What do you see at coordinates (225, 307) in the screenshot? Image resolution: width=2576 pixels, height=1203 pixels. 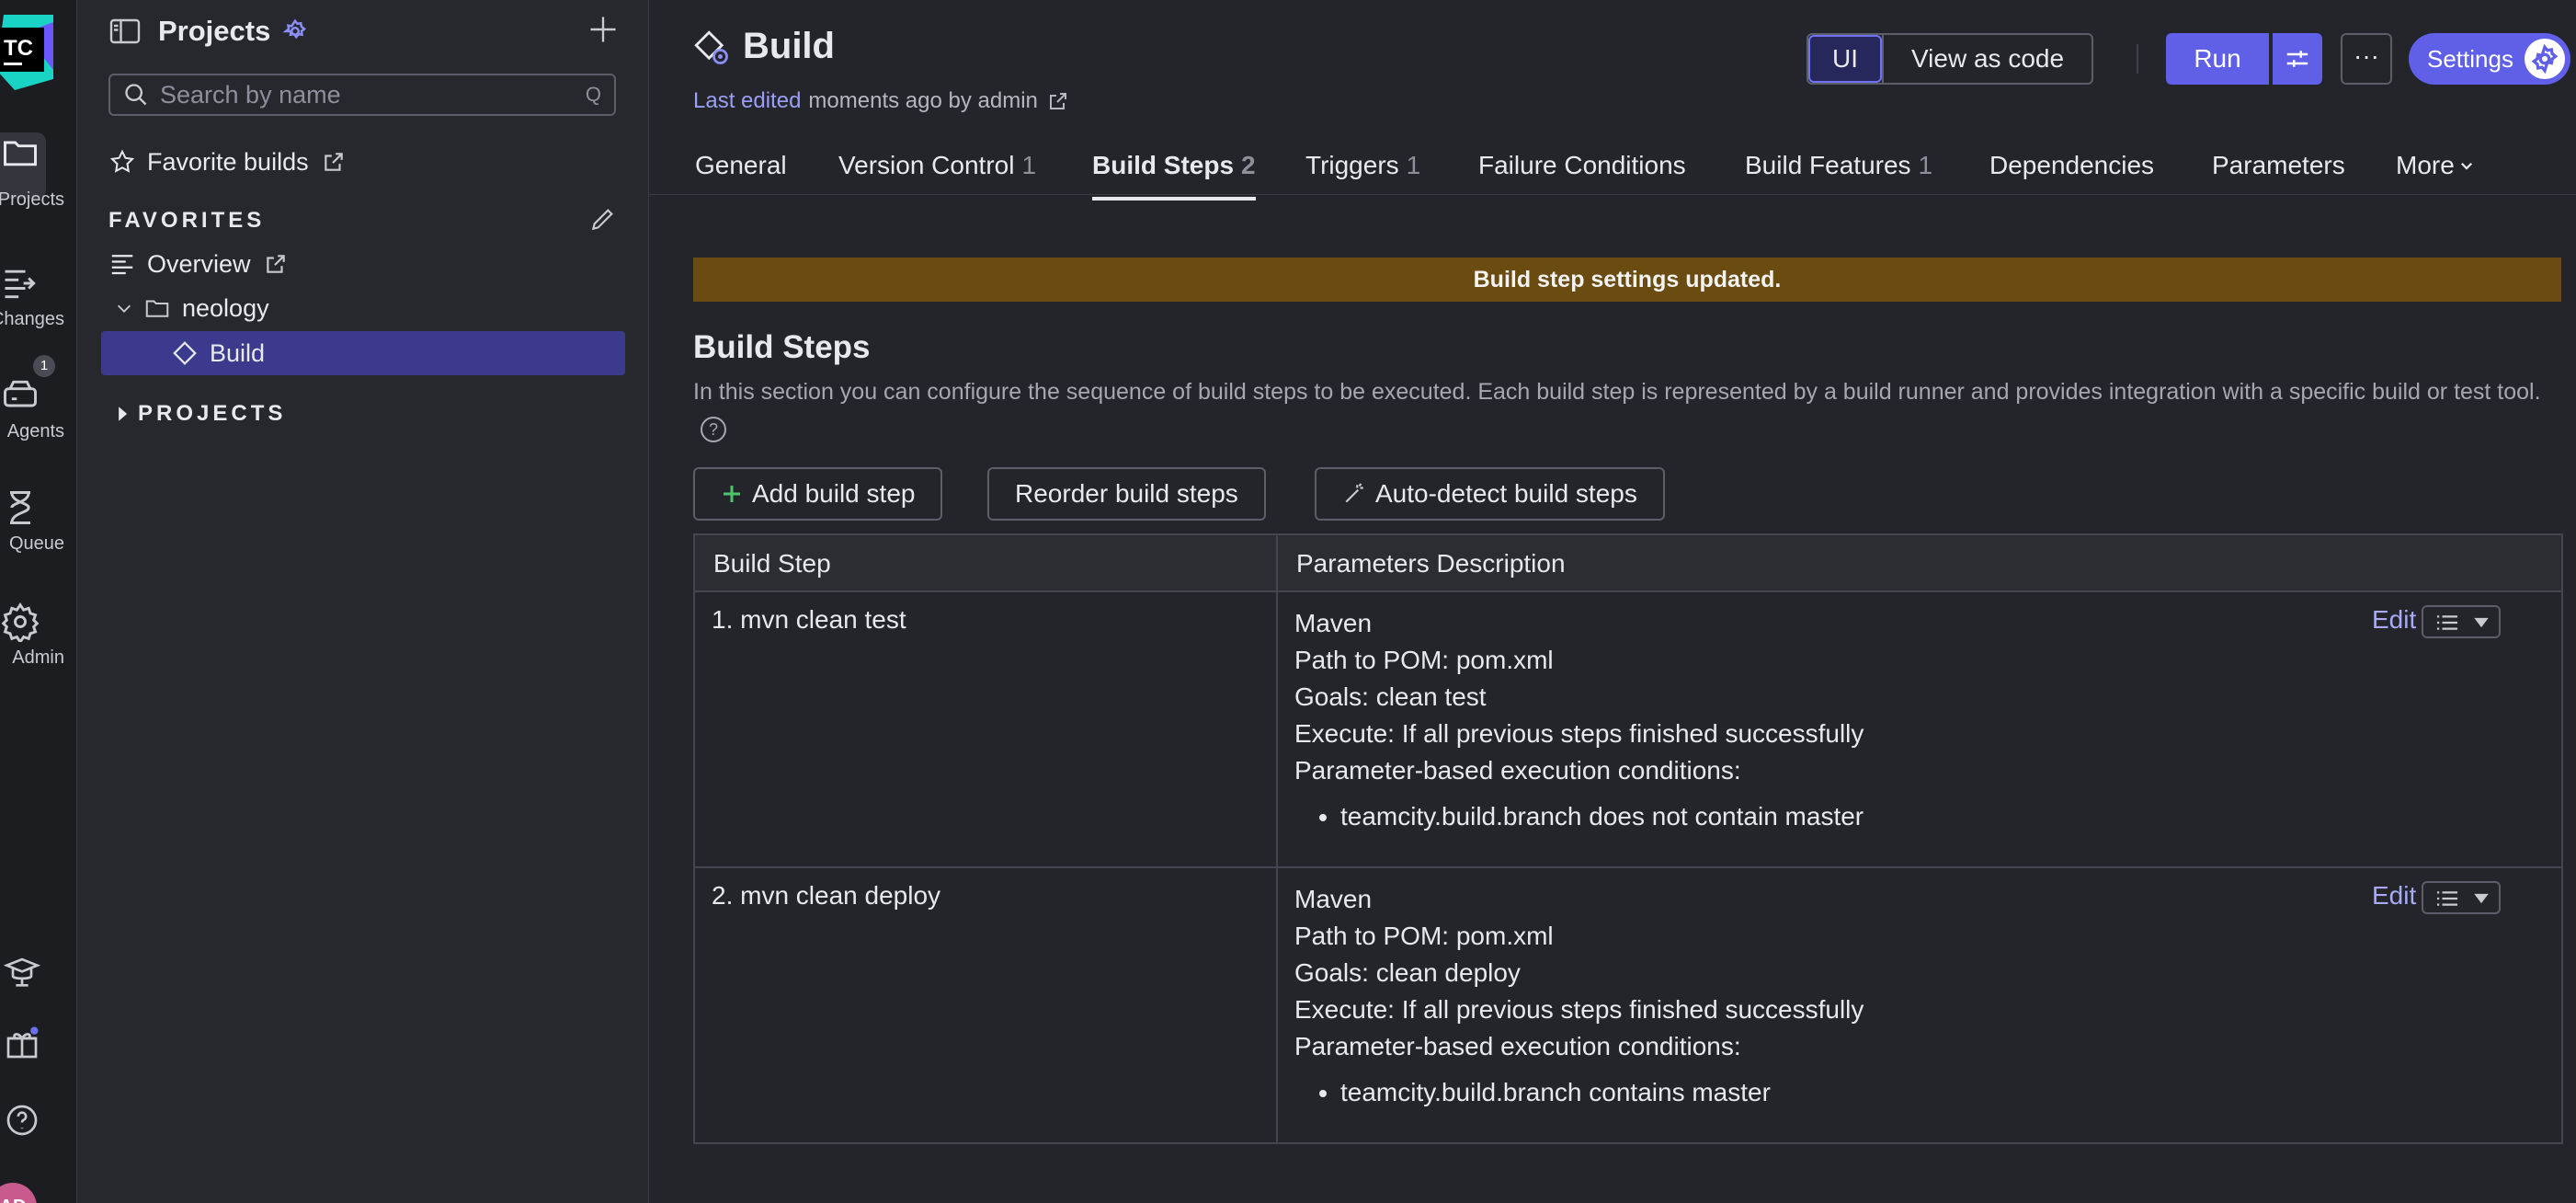 I see `sidebar-item-label: neology` at bounding box center [225, 307].